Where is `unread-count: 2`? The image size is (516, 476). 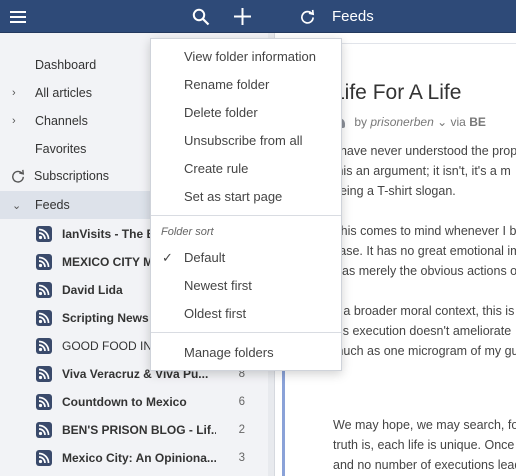
unread-count: 2 is located at coordinates (241, 430).